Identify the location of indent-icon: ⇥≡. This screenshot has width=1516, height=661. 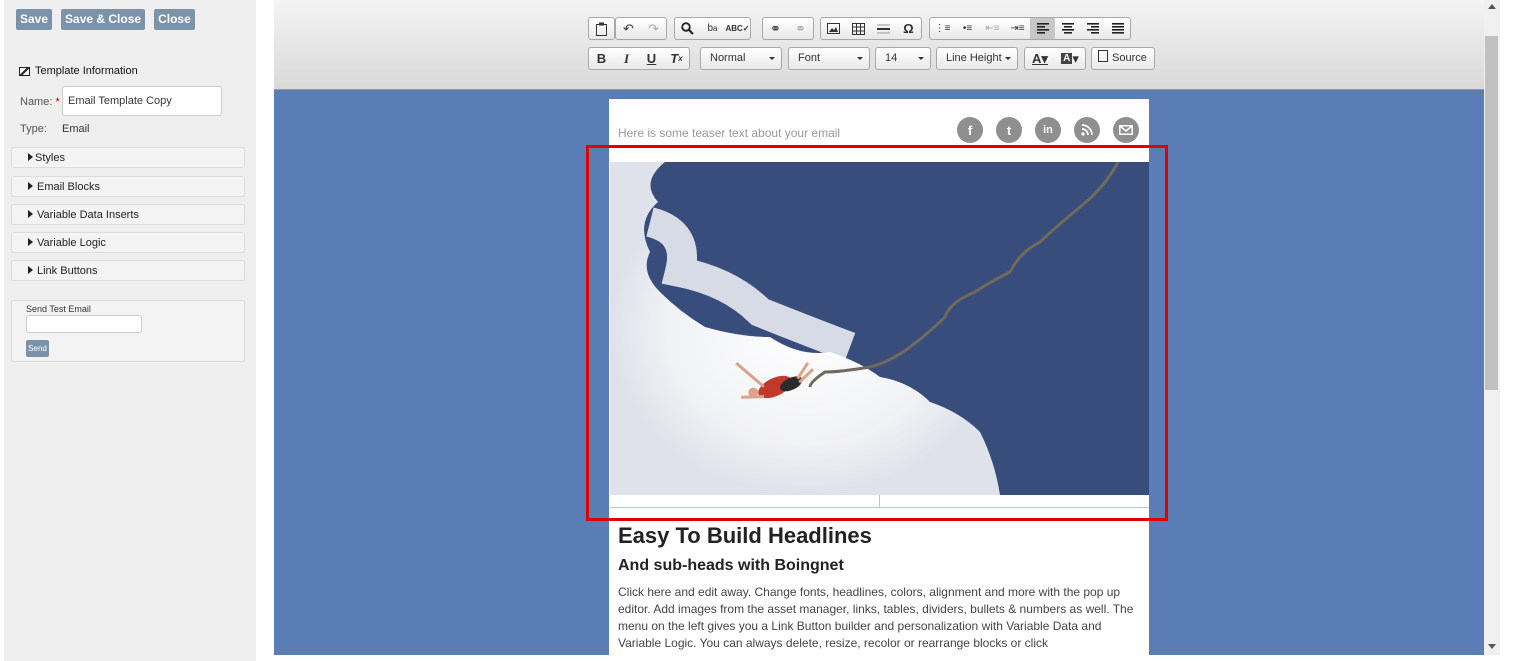
(1017, 28).